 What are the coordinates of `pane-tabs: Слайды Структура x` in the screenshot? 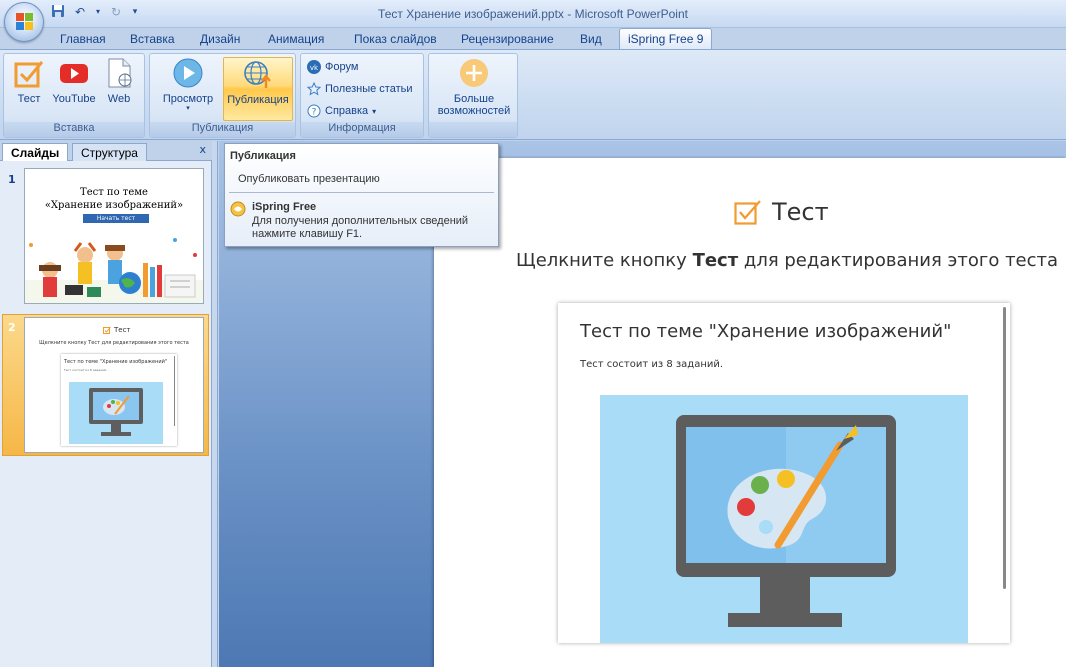 It's located at (106, 151).